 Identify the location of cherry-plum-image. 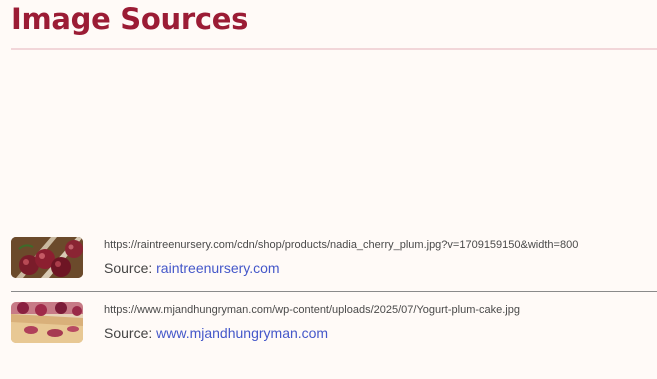
(47, 257).